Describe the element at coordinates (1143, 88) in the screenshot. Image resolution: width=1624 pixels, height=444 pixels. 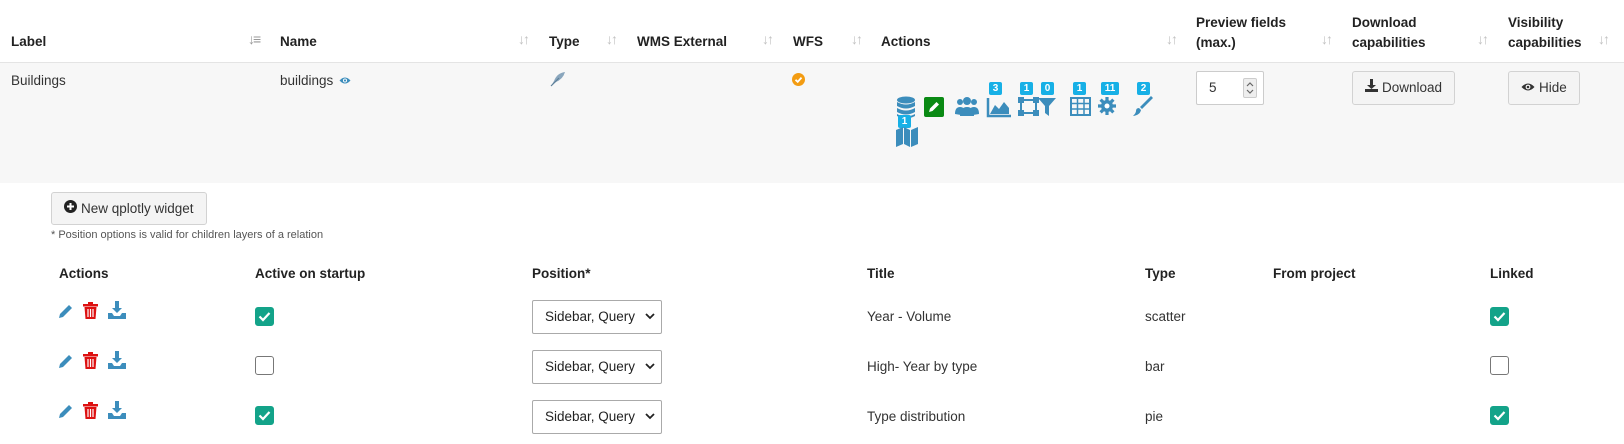
I see `style-badge: 2` at that location.